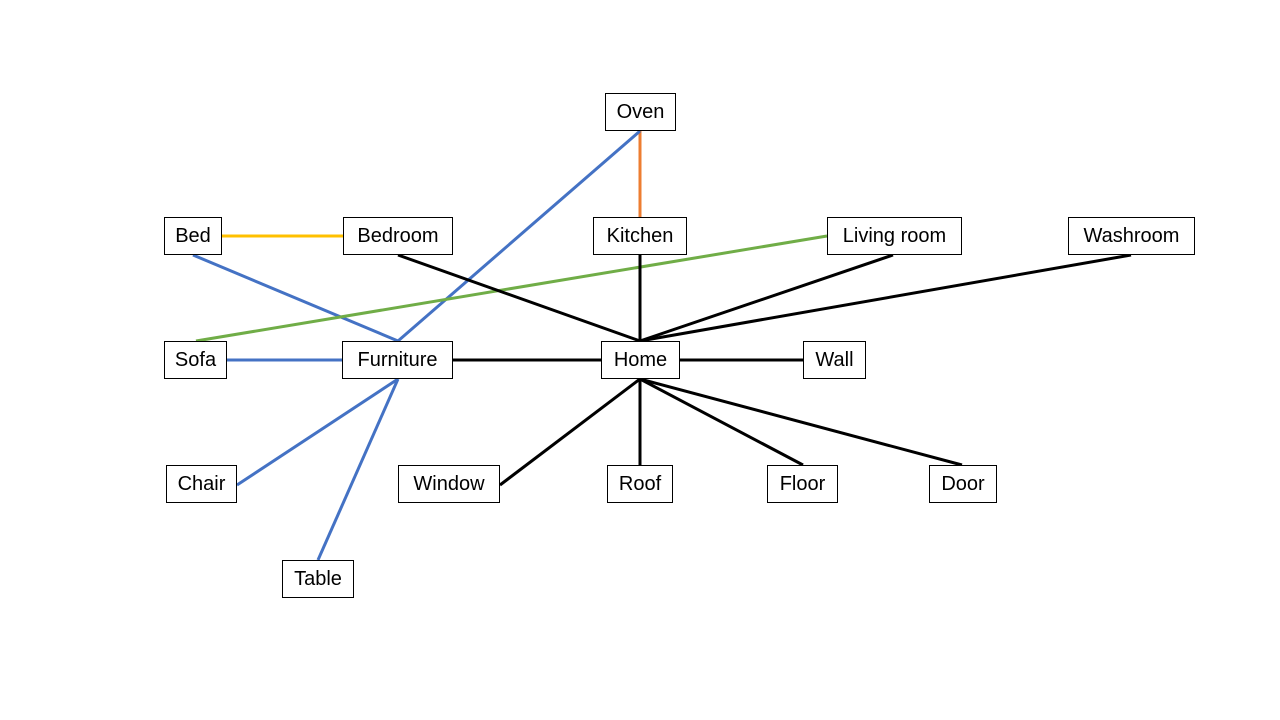 This screenshot has height=720, width=1280. I want to click on edge-washroom-home, so click(885, 298).